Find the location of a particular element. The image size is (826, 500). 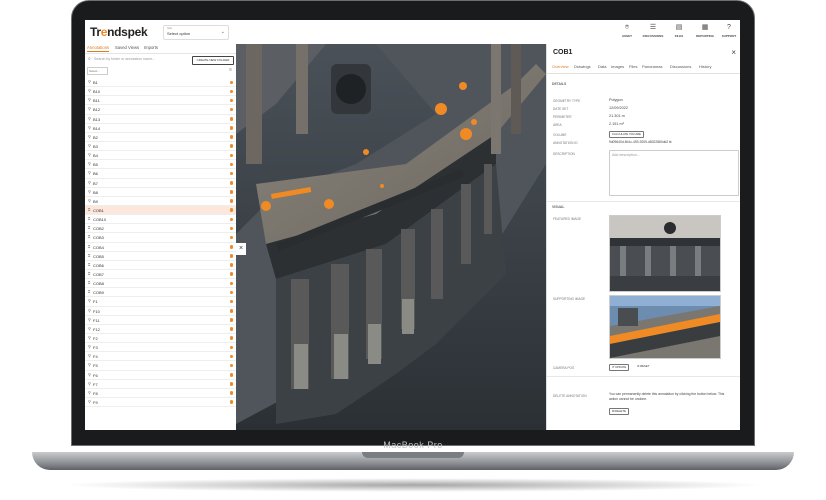

annotation-item: ⌗ COB5 is located at coordinates (160, 256).